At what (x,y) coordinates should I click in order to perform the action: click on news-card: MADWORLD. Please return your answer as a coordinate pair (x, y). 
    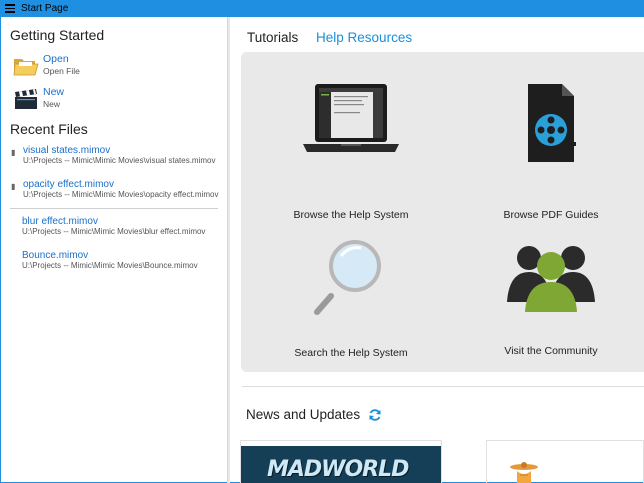
    Looking at the image, I should click on (341, 461).